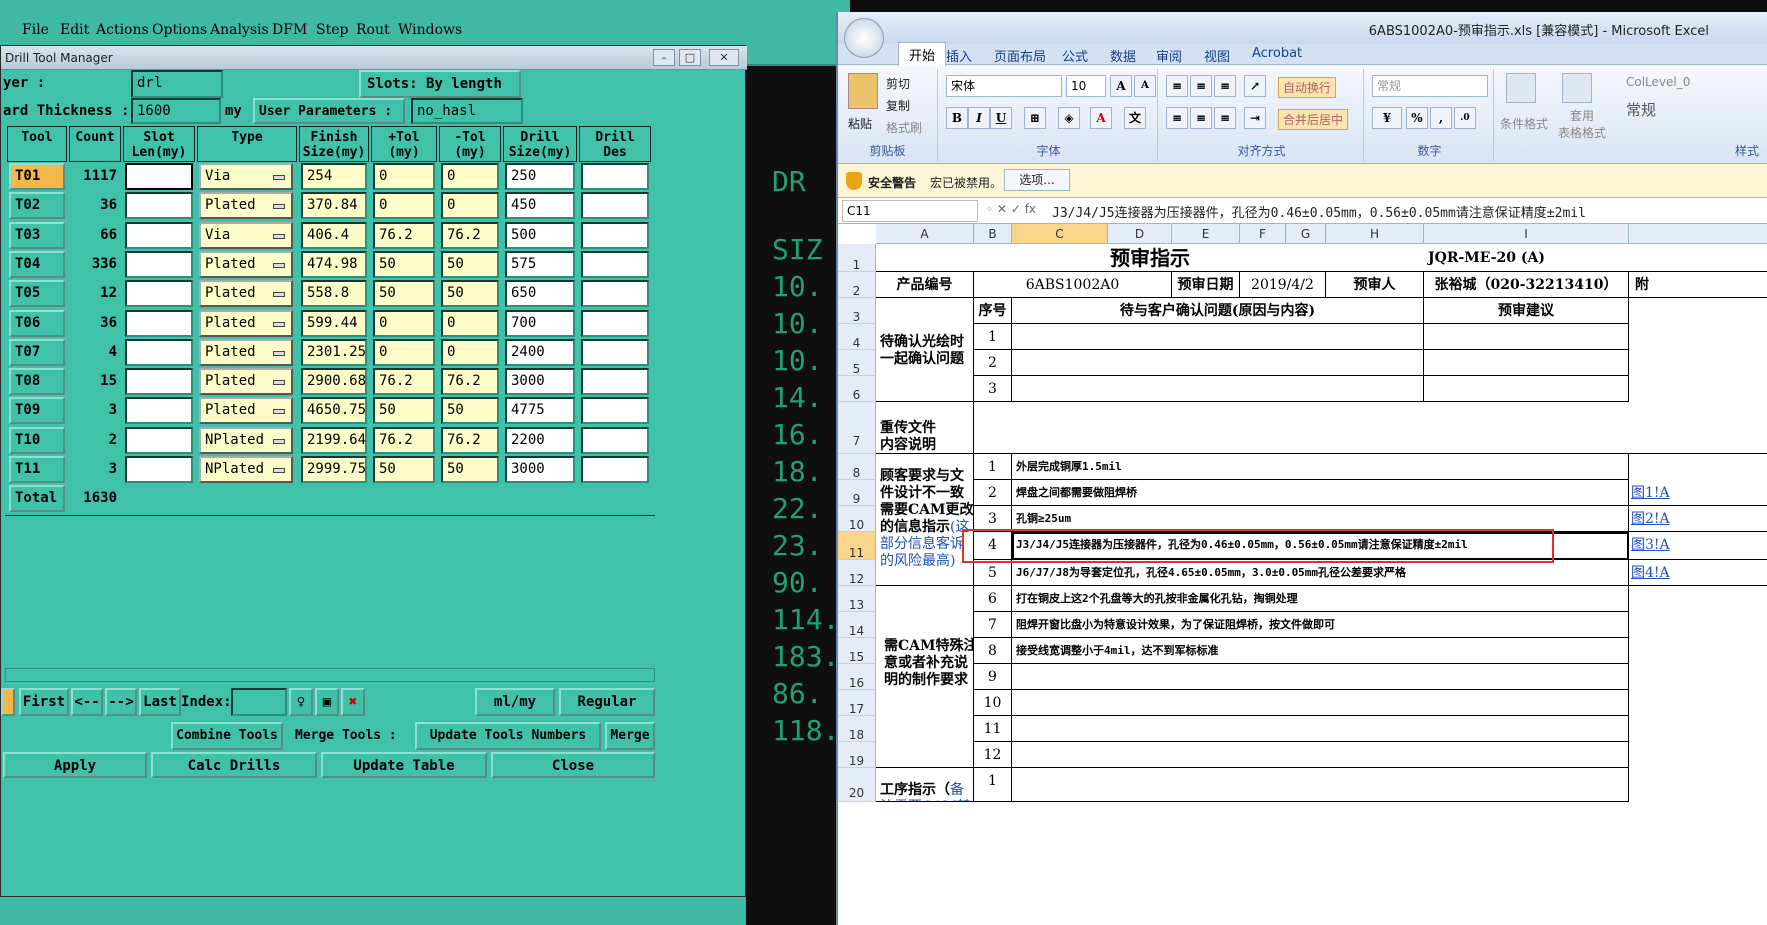  I want to click on seq-cell: 8, so click(993, 651).